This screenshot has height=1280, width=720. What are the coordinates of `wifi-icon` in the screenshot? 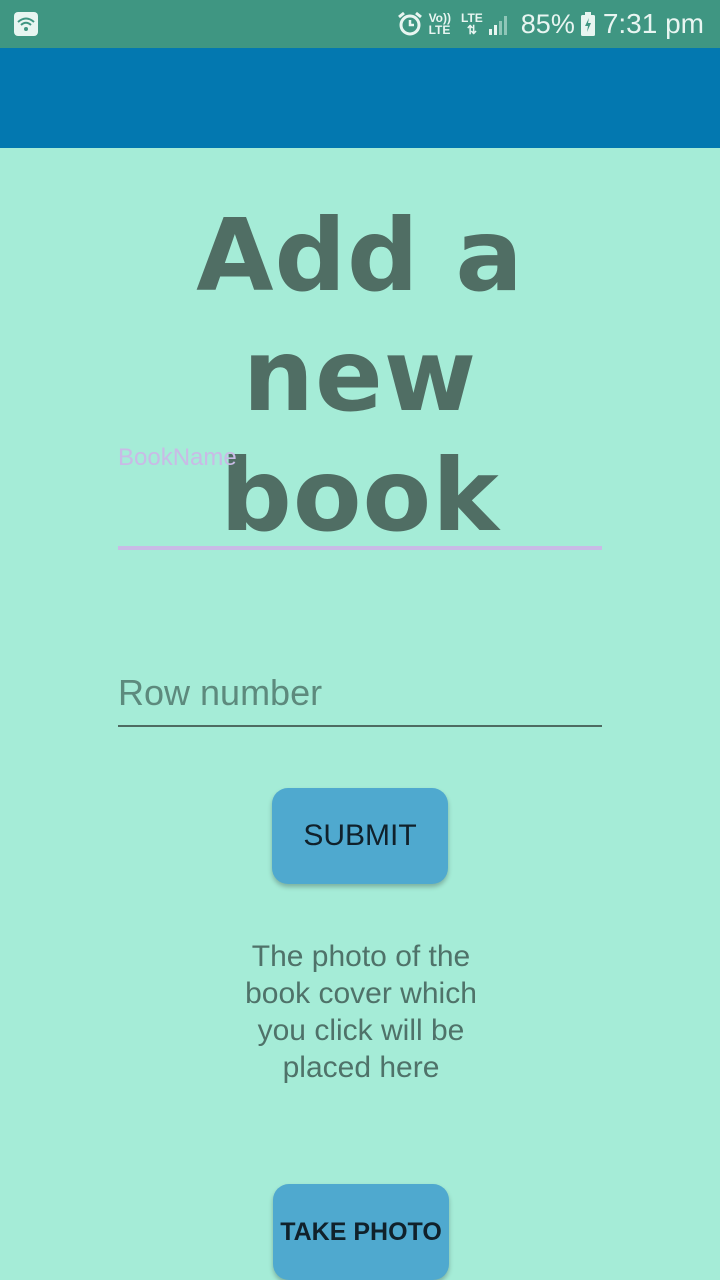 It's located at (26, 24).